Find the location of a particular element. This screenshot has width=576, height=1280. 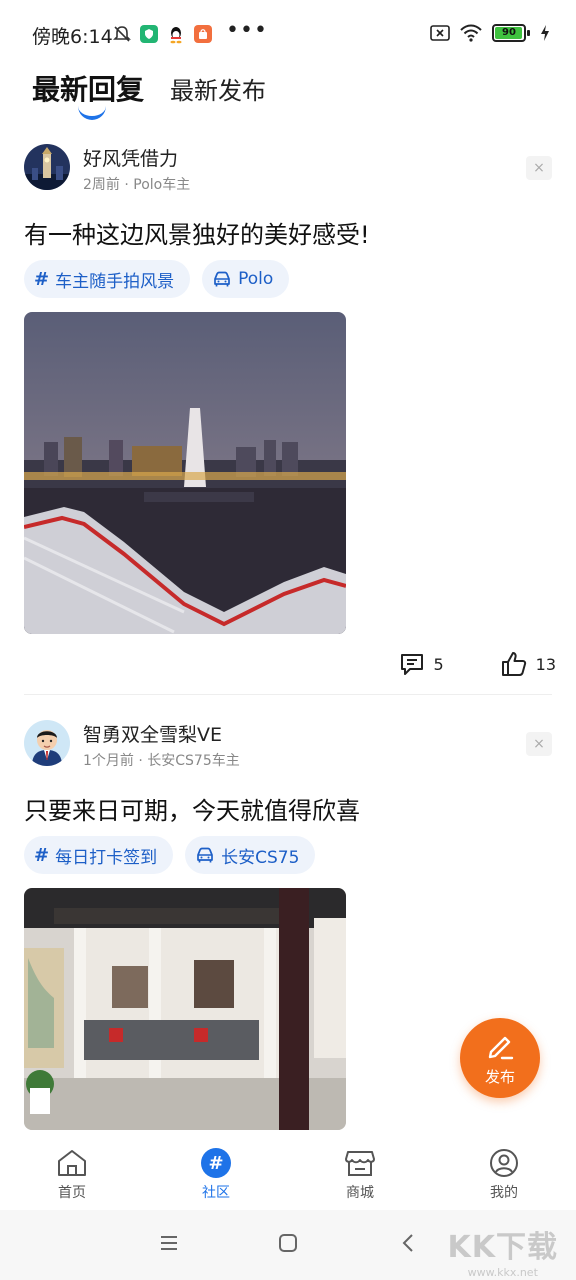

watermark-url: www.kkx.net is located at coordinates (502, 1272).